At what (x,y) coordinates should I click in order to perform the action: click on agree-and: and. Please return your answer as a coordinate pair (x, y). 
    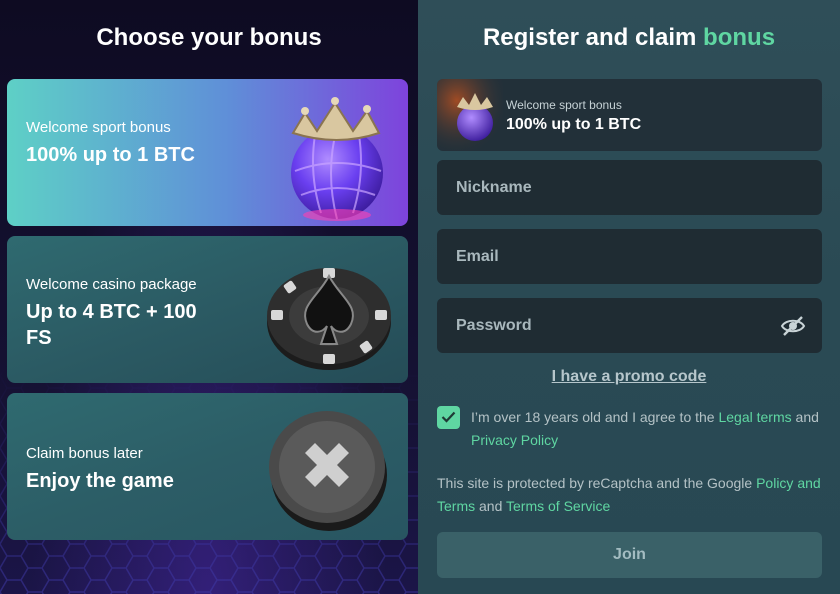
    Looking at the image, I should click on (805, 417).